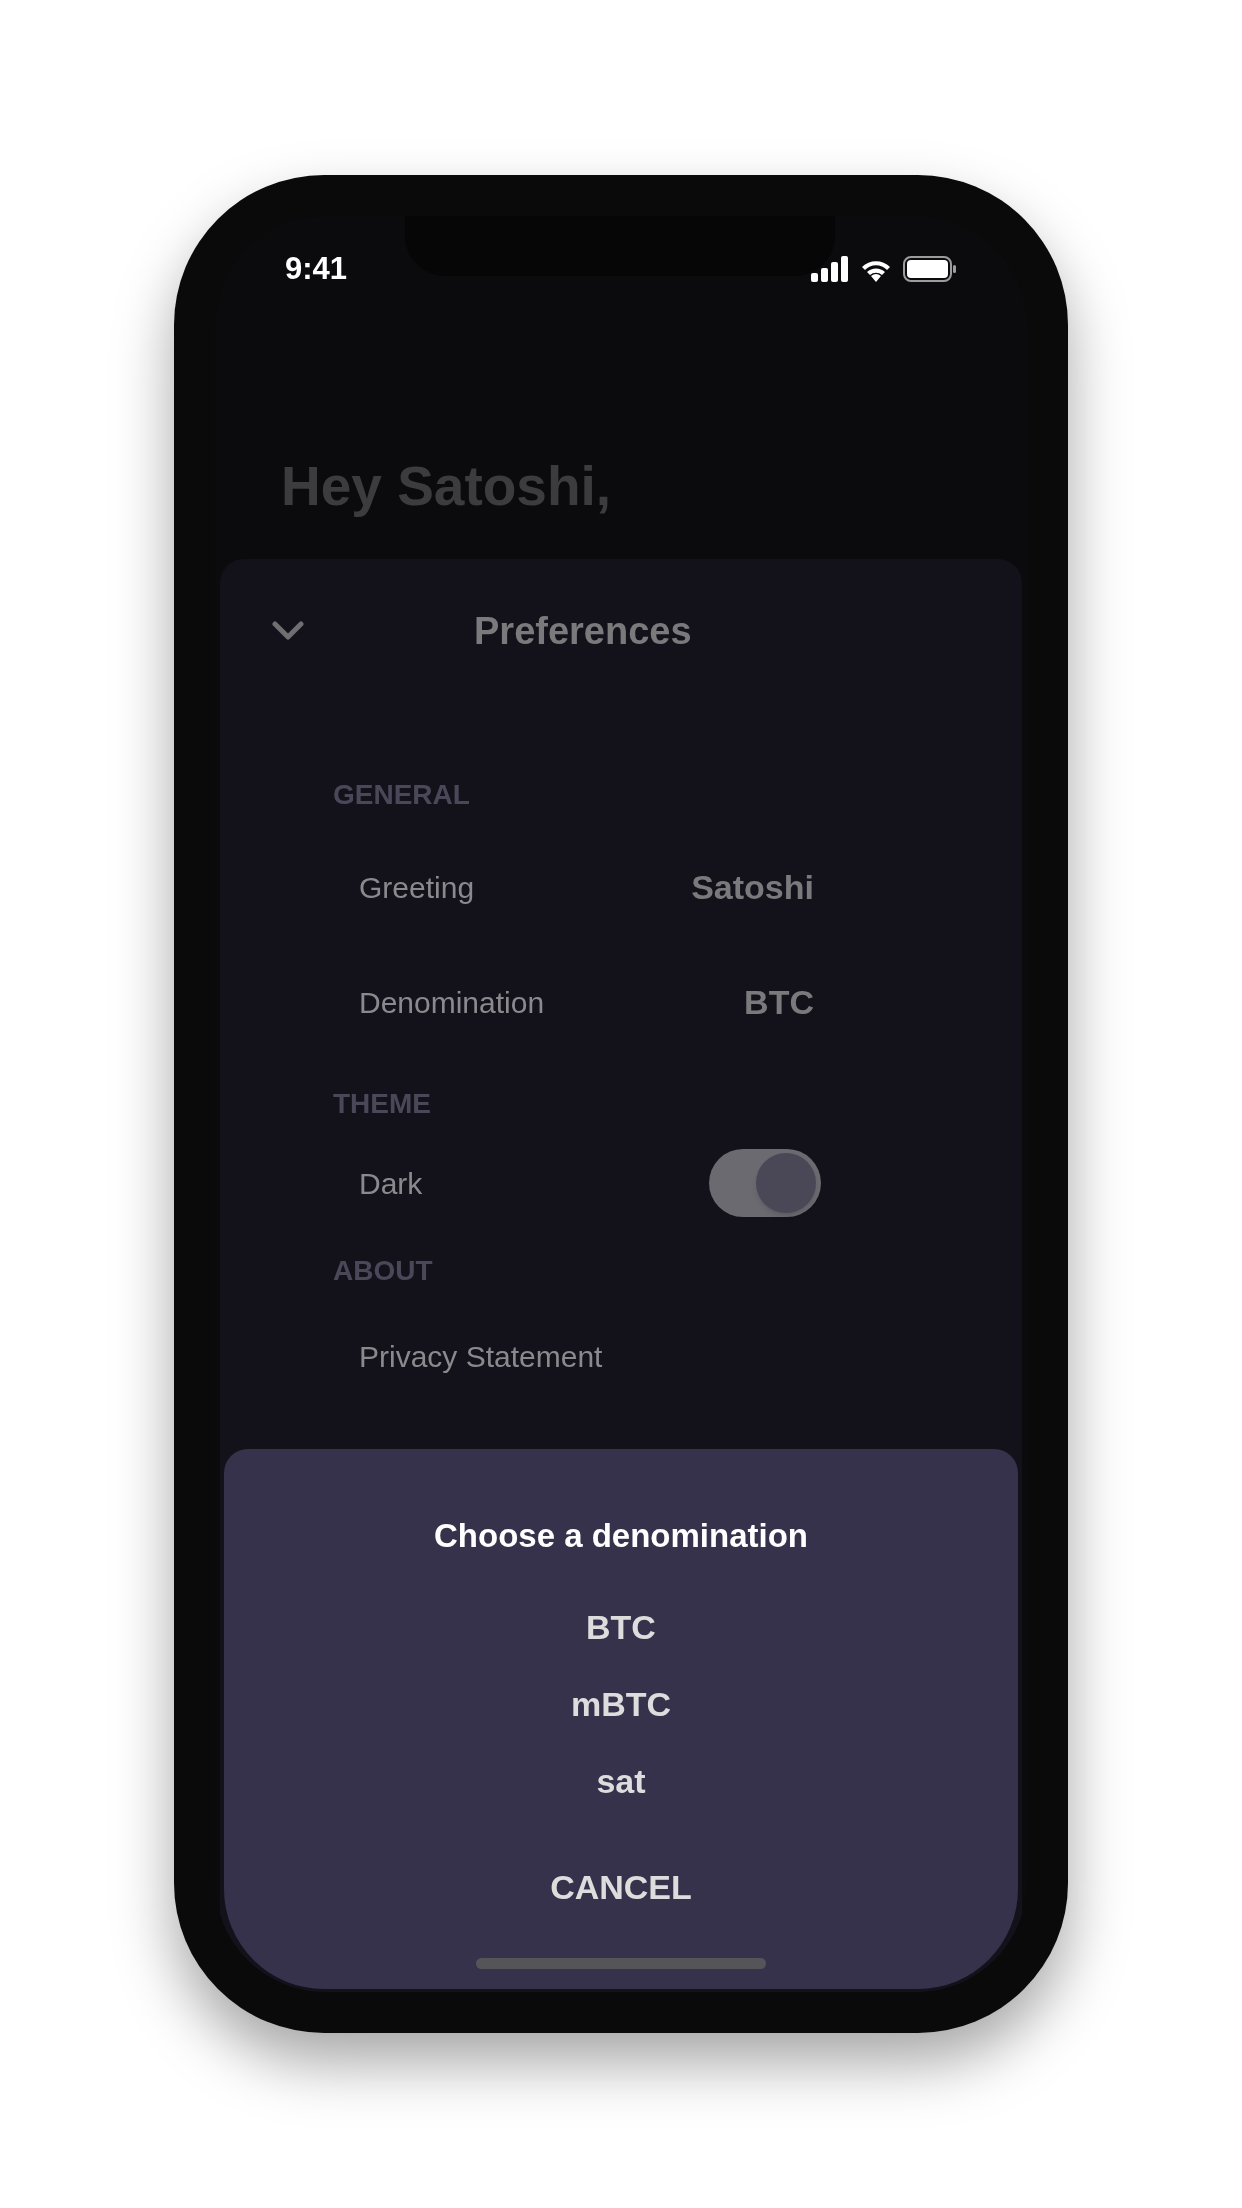  What do you see at coordinates (830, 269) in the screenshot?
I see `signal-icon` at bounding box center [830, 269].